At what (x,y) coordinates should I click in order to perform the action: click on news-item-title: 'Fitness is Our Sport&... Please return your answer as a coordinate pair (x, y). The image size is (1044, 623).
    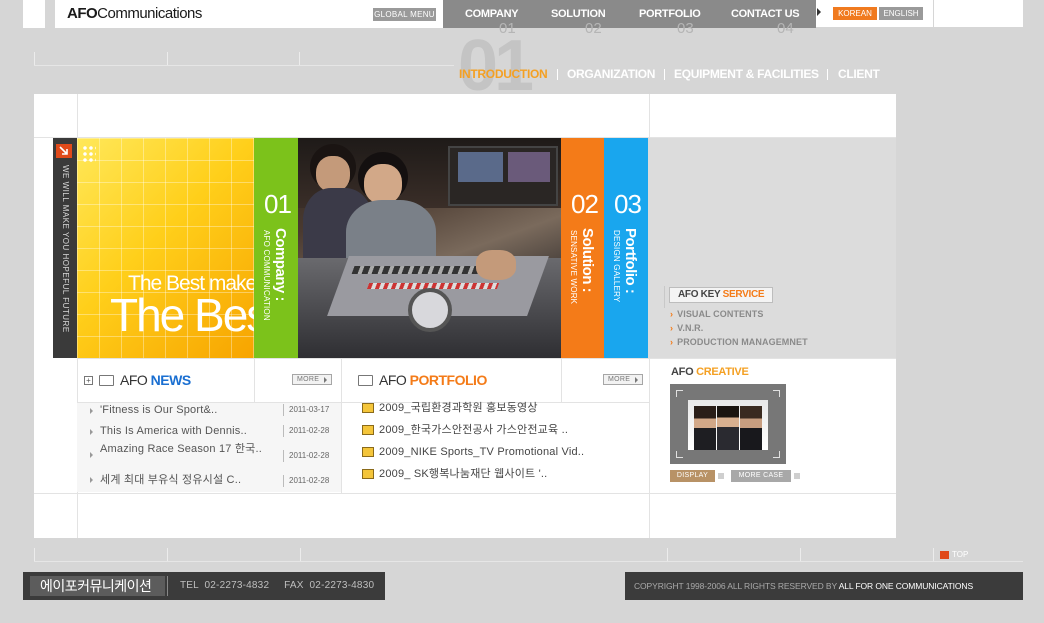
    Looking at the image, I should click on (185, 410).